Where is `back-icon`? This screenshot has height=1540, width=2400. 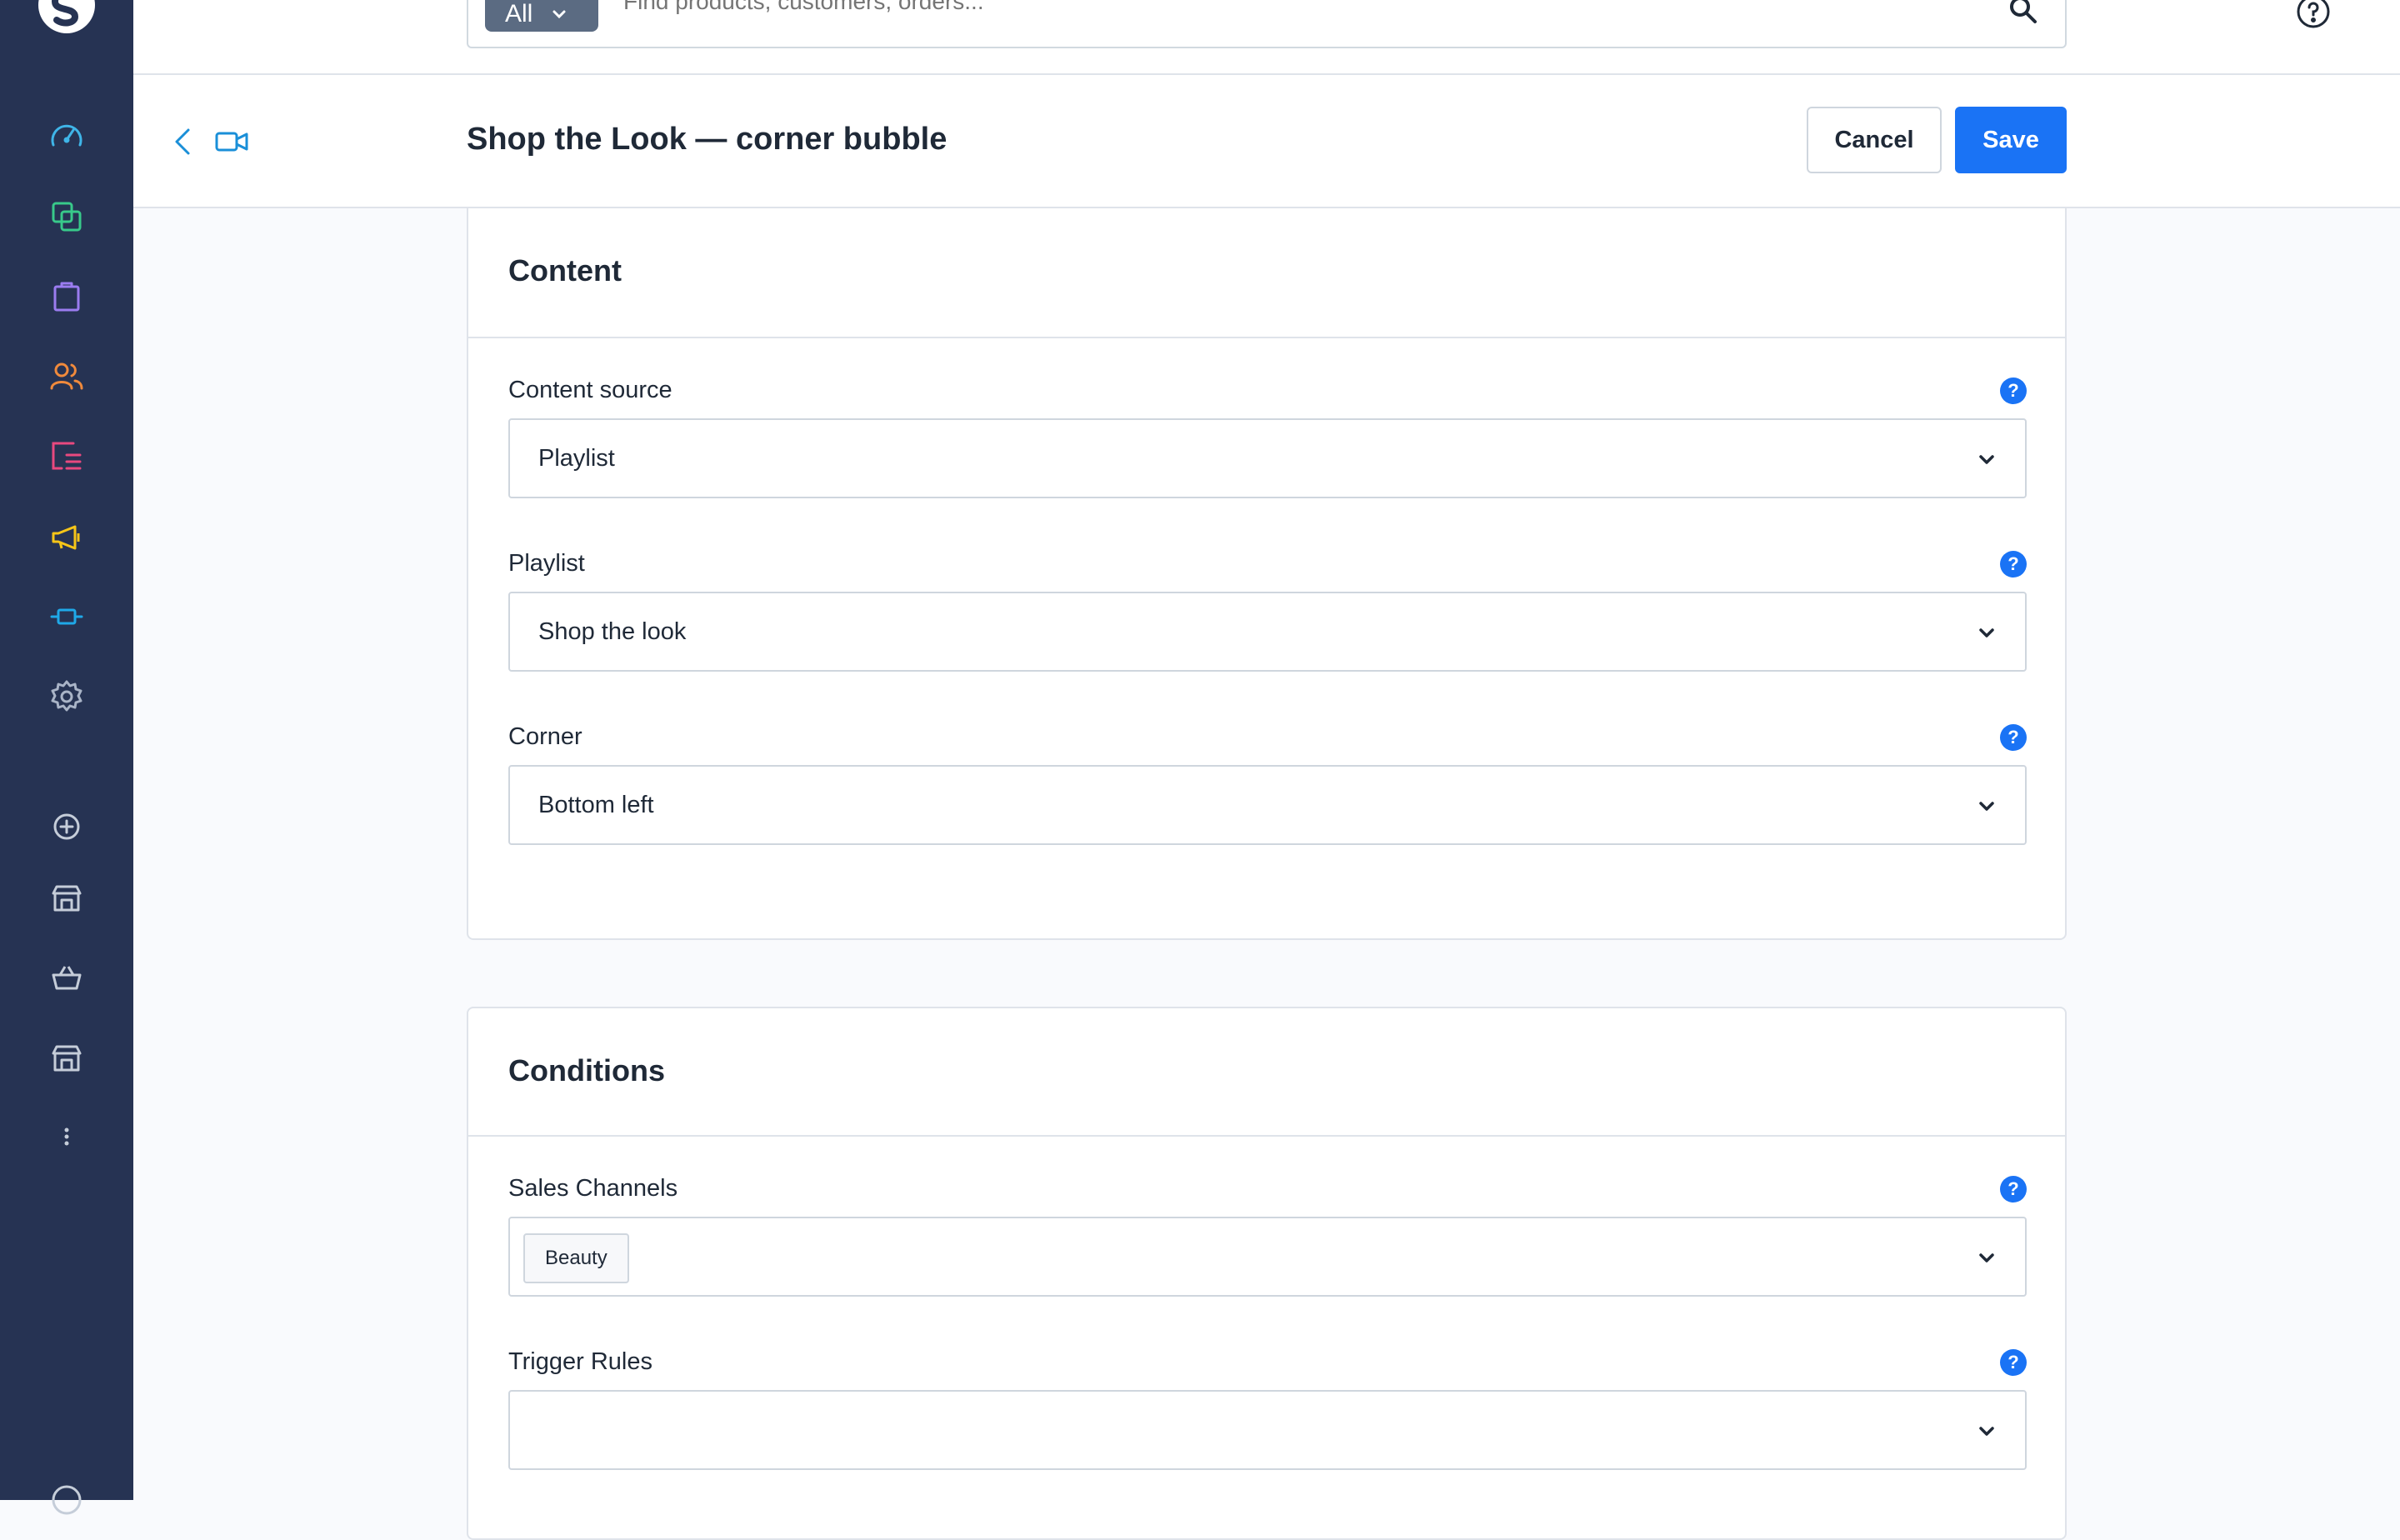 back-icon is located at coordinates (183, 141).